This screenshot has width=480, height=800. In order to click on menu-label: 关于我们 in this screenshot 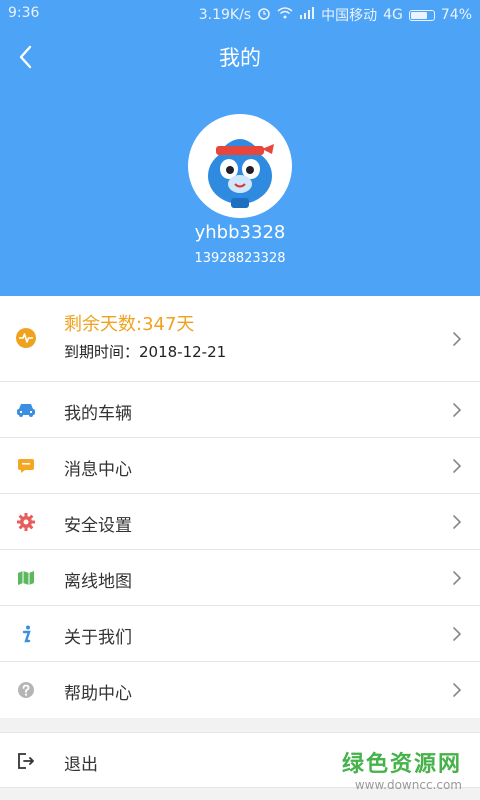, I will do `click(98, 638)`.